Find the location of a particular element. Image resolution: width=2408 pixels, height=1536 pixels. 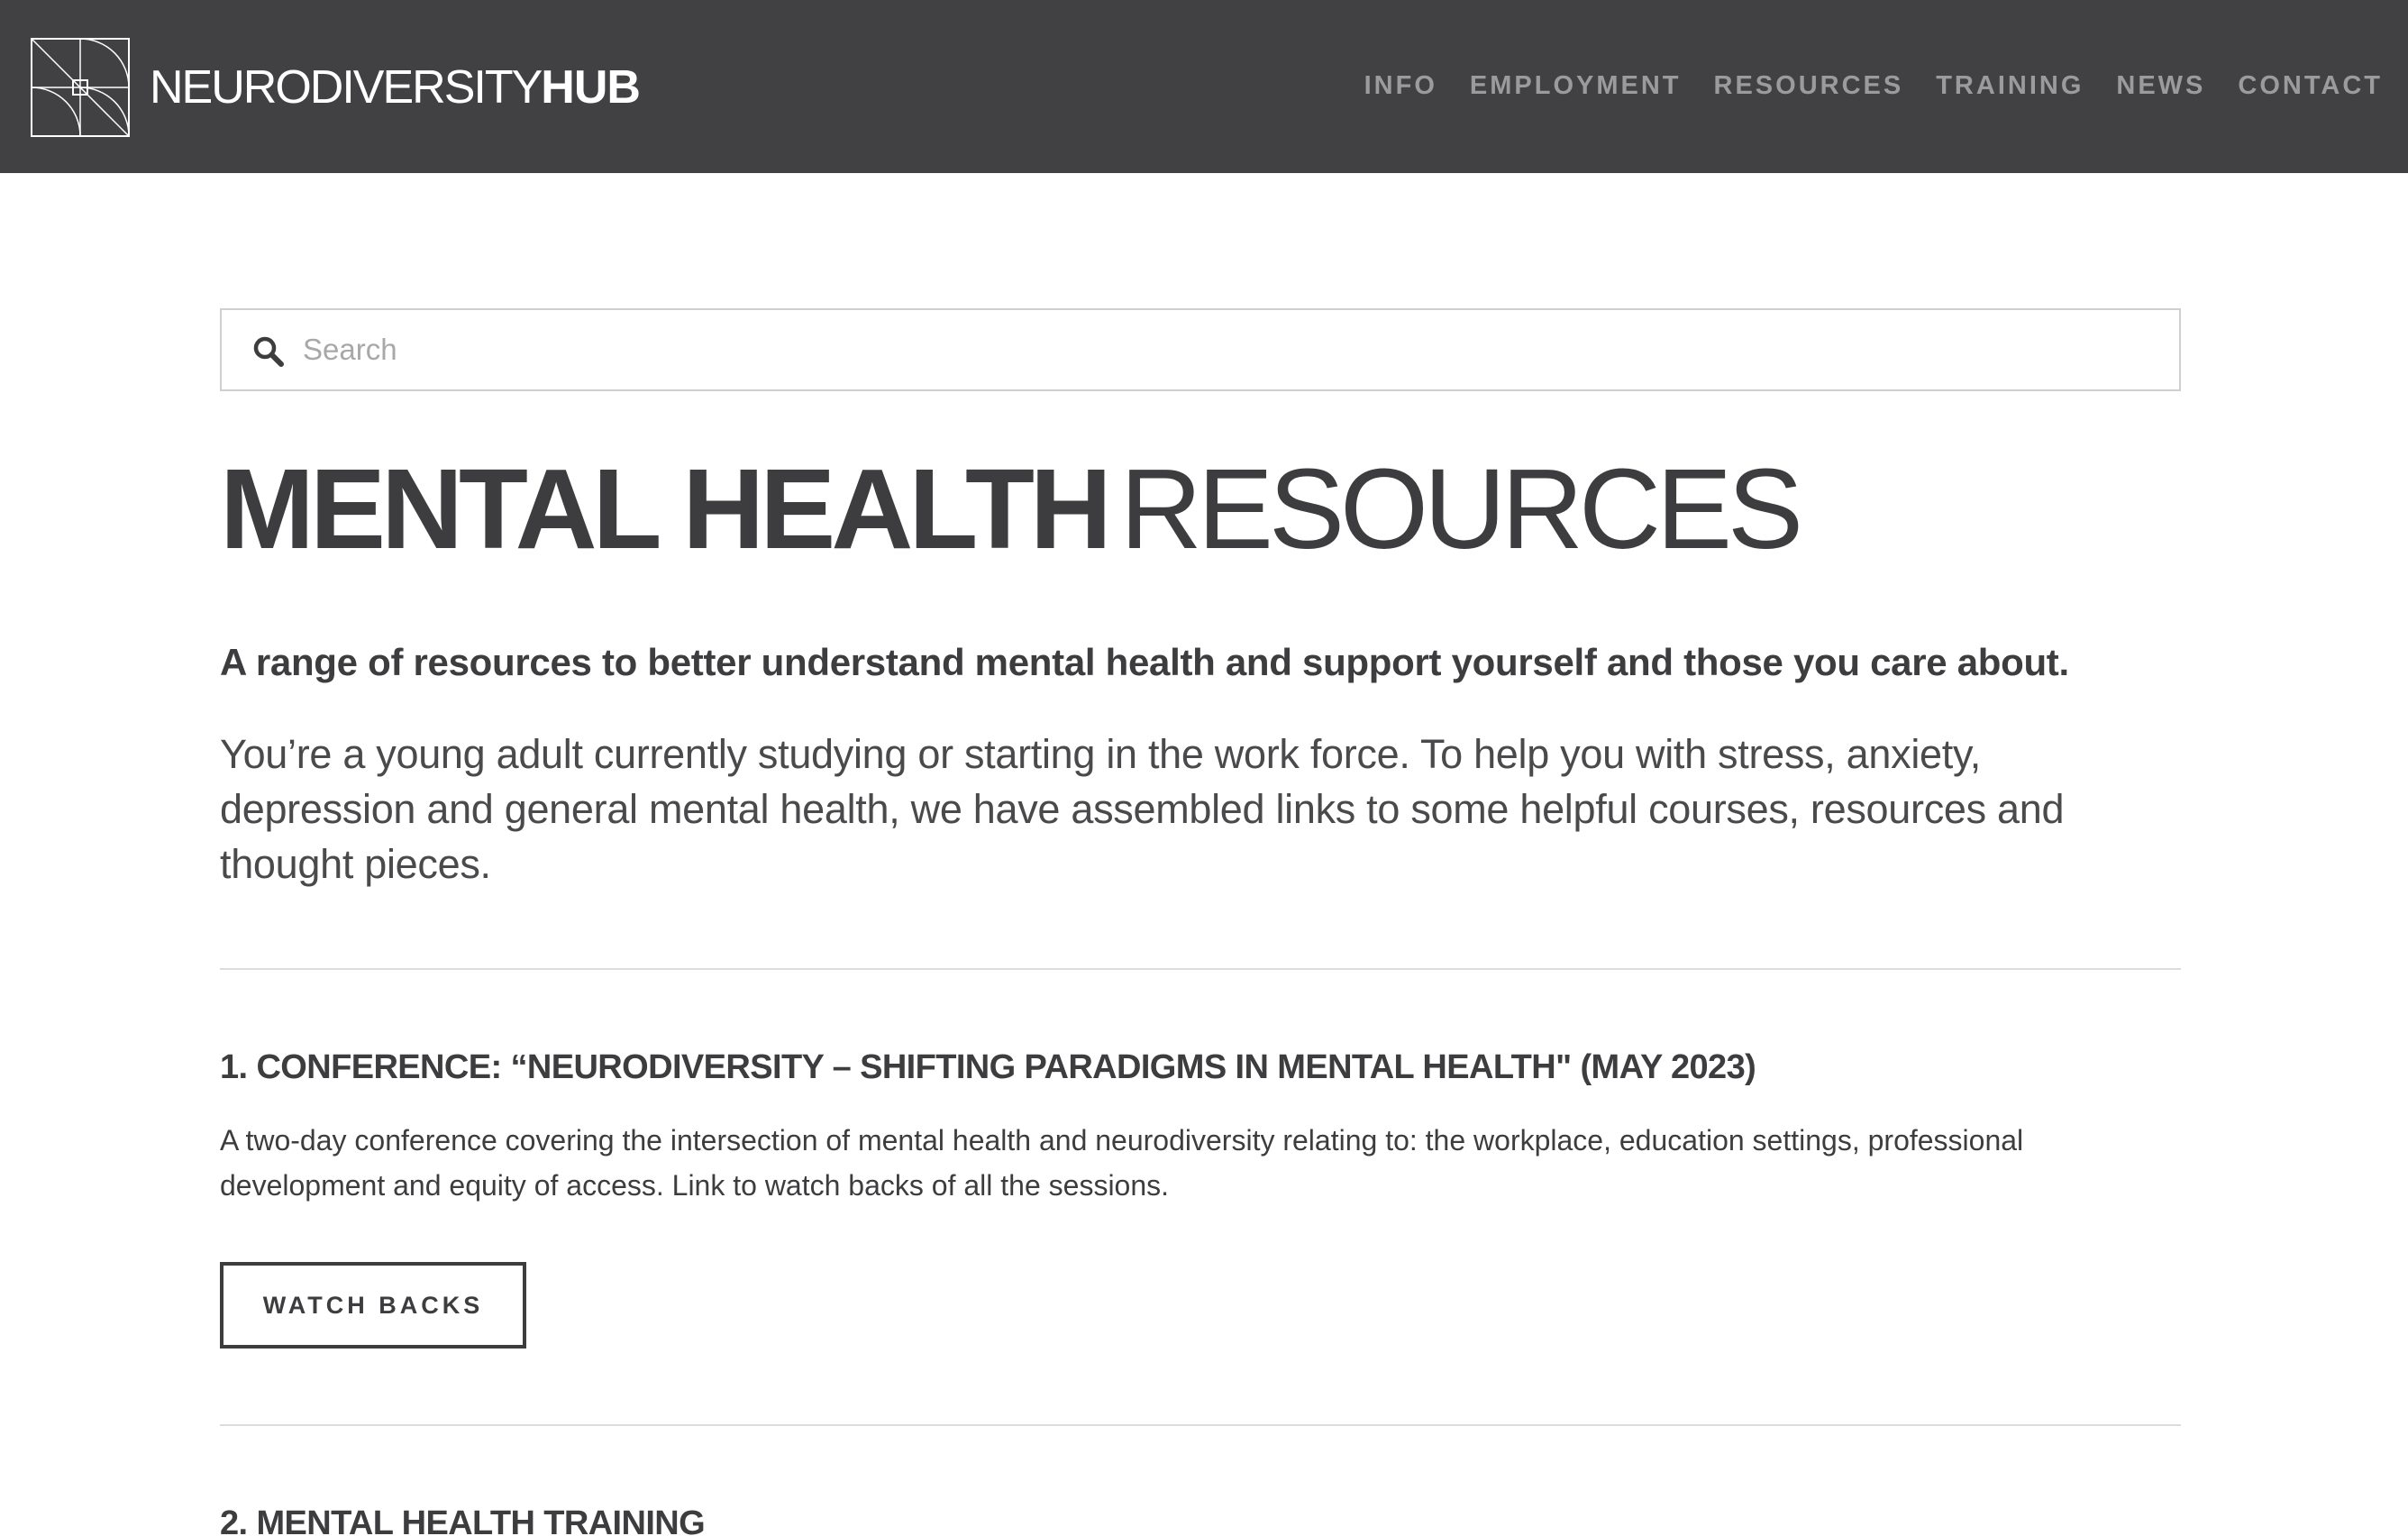

search-bar is located at coordinates (1200, 349).